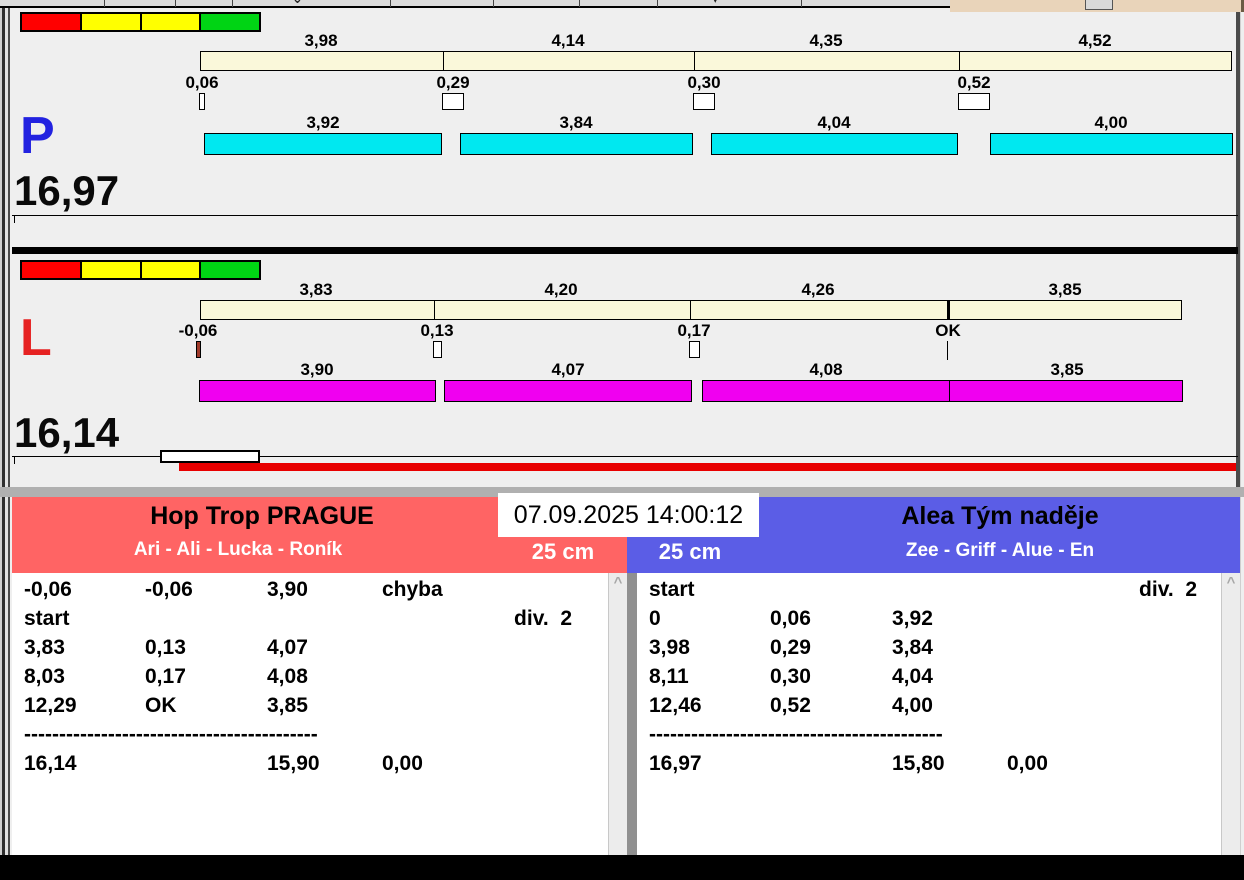 This screenshot has height=880, width=1244. I want to click on progress-bar, so click(707, 467).